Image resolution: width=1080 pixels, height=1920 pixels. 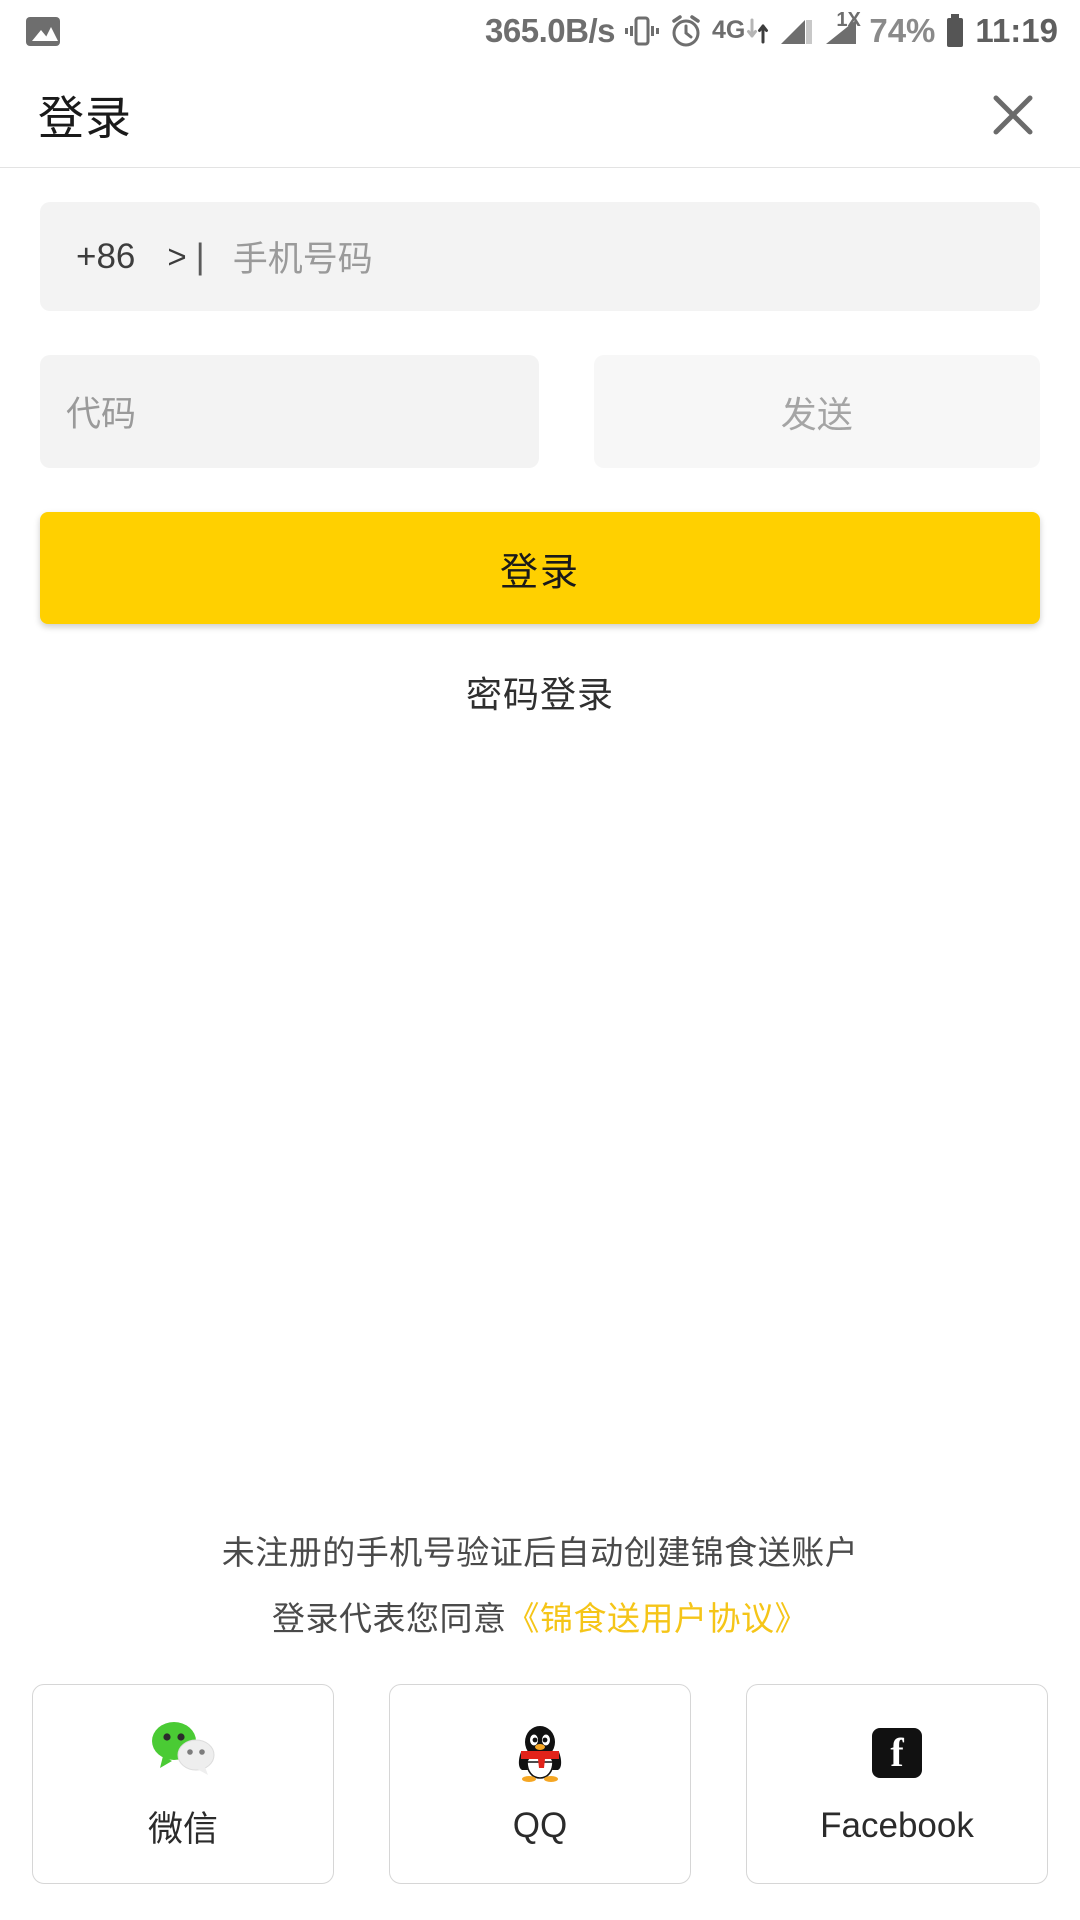 I want to click on agreement-line-2: 登录代表您同意《锦食送用户协议》, so click(x=540, y=1616).